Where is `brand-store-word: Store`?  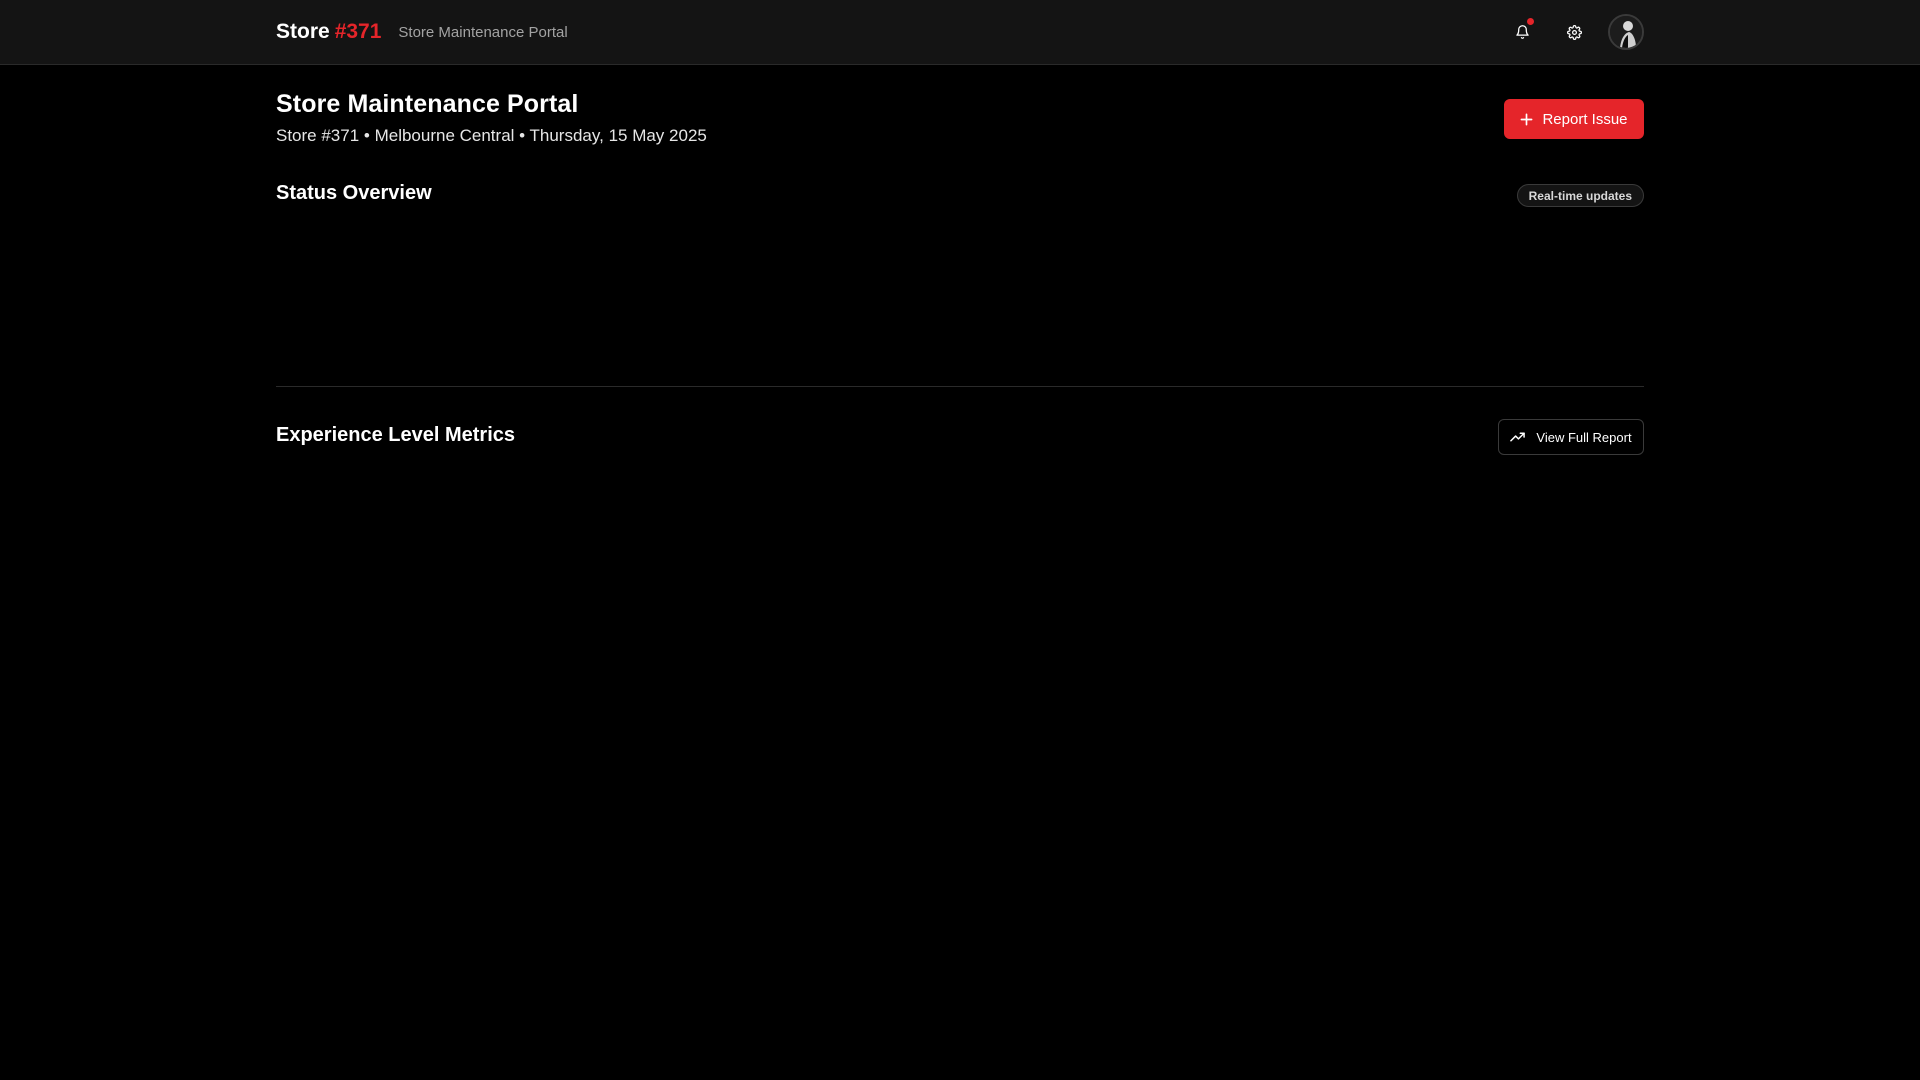
brand-store-word: Store is located at coordinates (303, 31).